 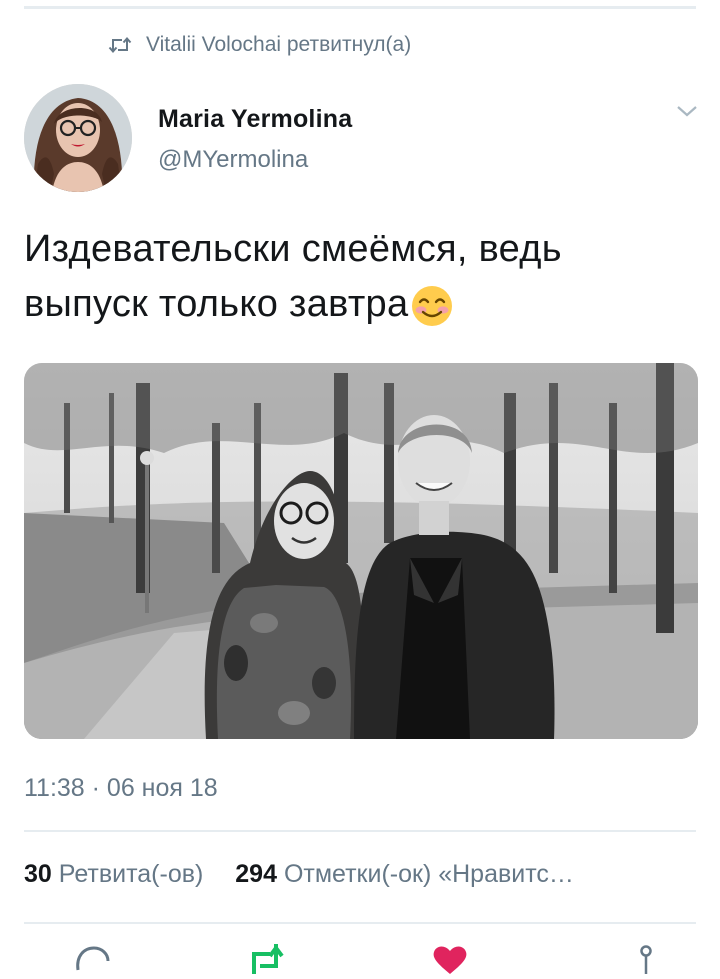 What do you see at coordinates (293, 249) in the screenshot?
I see `tweet-text-line-1: Издевательски смеёмся, ведь` at bounding box center [293, 249].